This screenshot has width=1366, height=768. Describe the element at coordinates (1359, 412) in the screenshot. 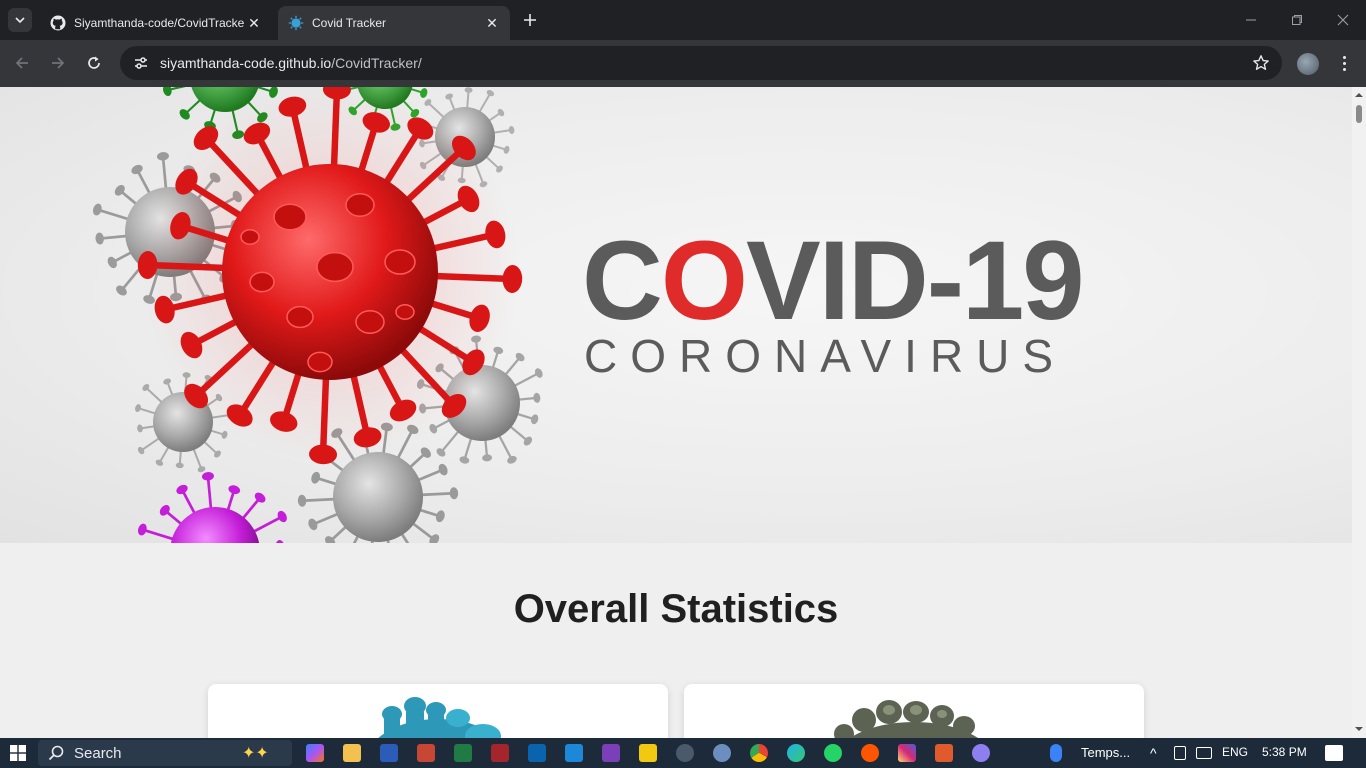

I see `page-scrollbar` at that location.